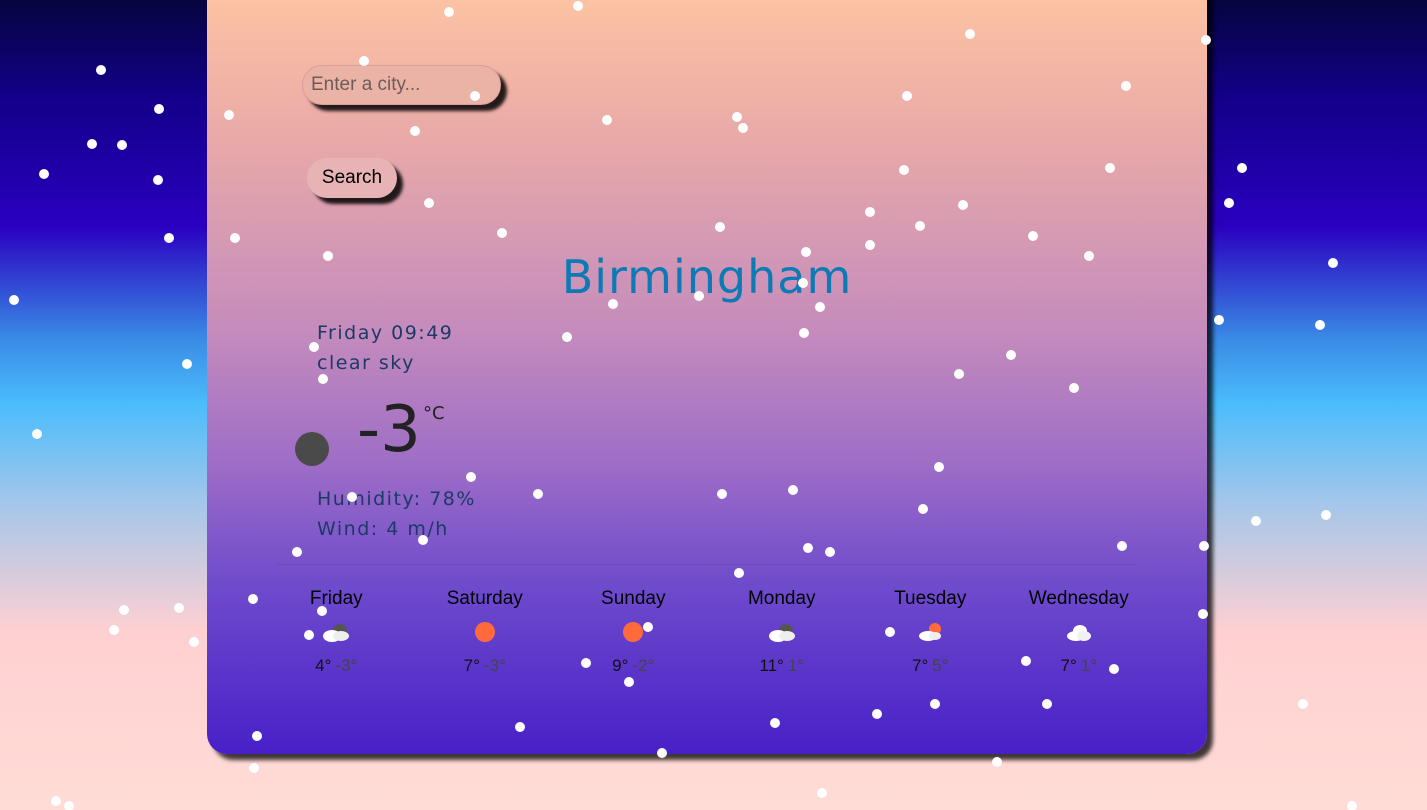 This screenshot has height=810, width=1427. I want to click on forecast-low: -2°, so click(643, 665).